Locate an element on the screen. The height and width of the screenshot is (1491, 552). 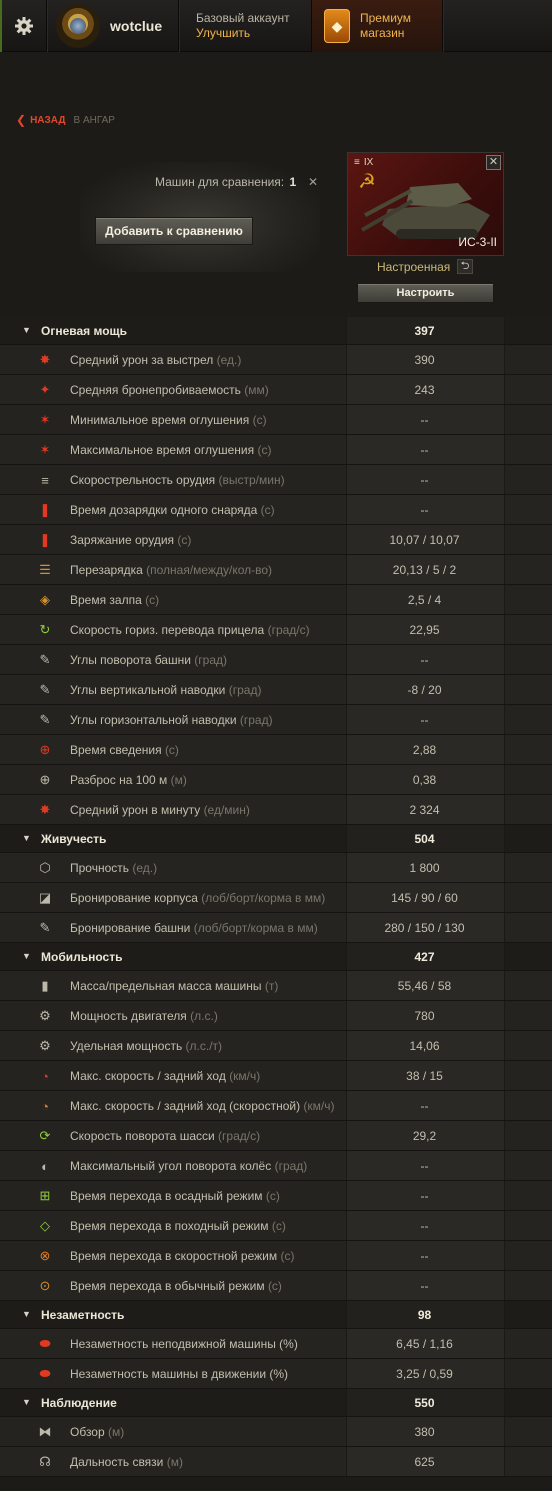
stat-name: Время залпа is located at coordinates (106, 600).